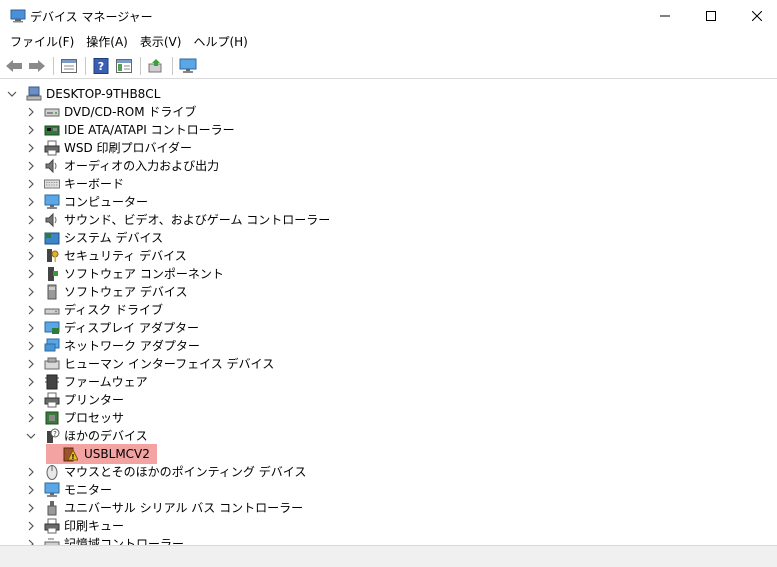 The height and width of the screenshot is (567, 777). Describe the element at coordinates (388, 238) in the screenshot. I see `tree-category: システム デバイス` at that location.